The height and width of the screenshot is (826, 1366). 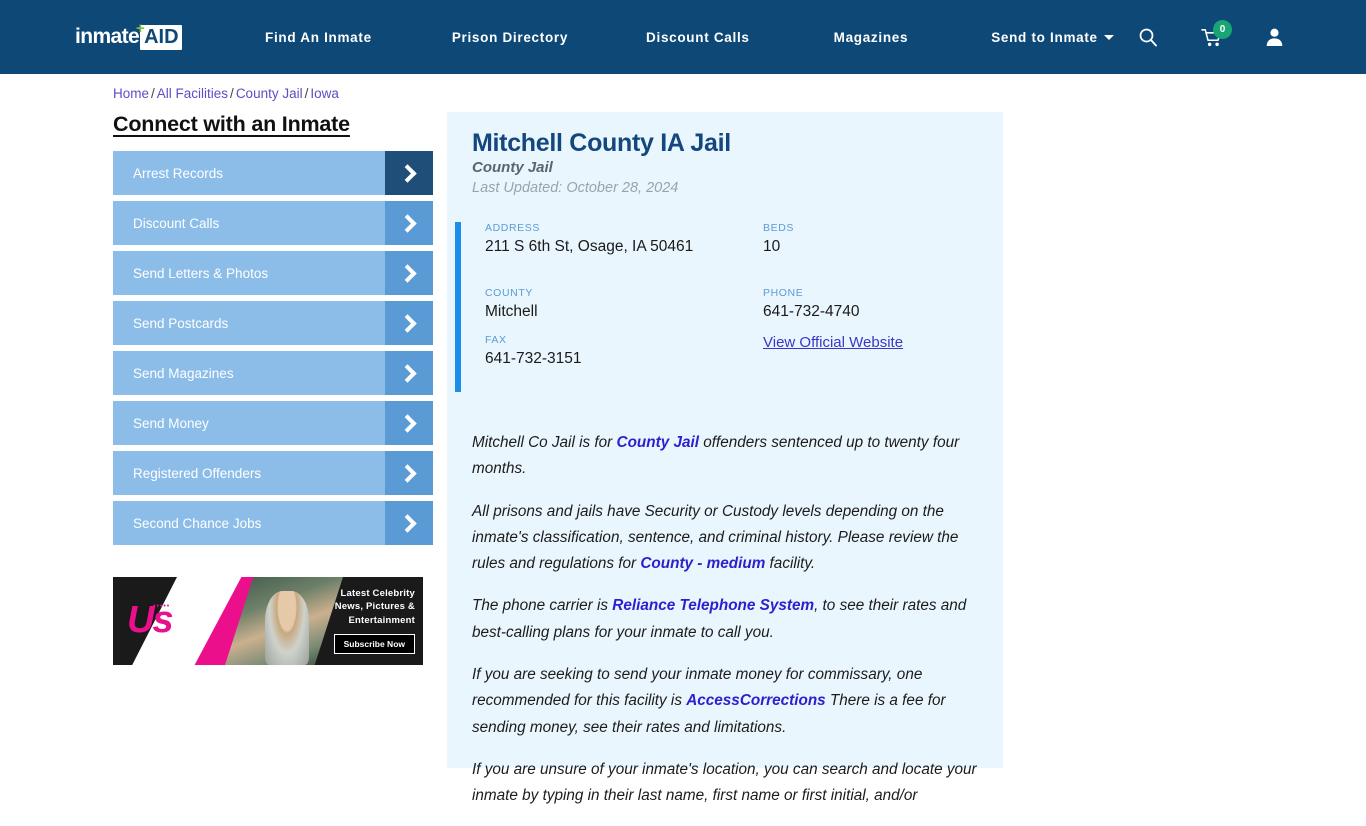 I want to click on sidebar-item-arrest-records: Arrest Records, so click(x=273, y=173).